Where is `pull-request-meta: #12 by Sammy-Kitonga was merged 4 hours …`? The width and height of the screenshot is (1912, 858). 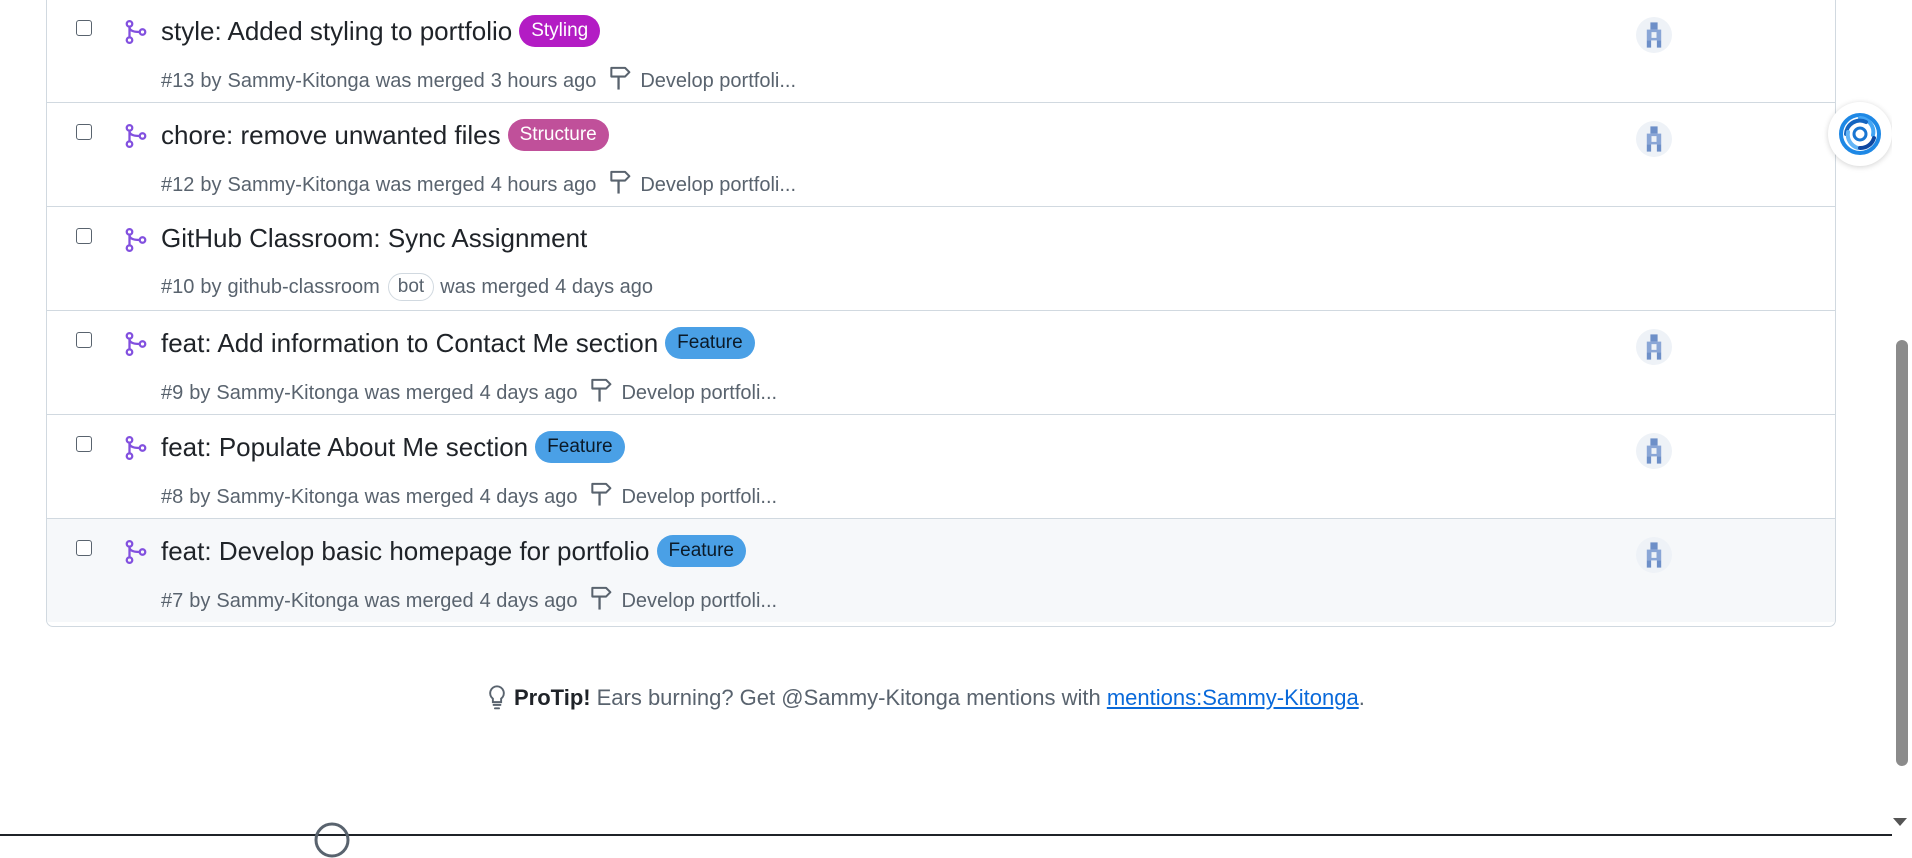 pull-request-meta: #12 by Sammy-Kitonga was merged 4 hours … is located at coordinates (478, 185).